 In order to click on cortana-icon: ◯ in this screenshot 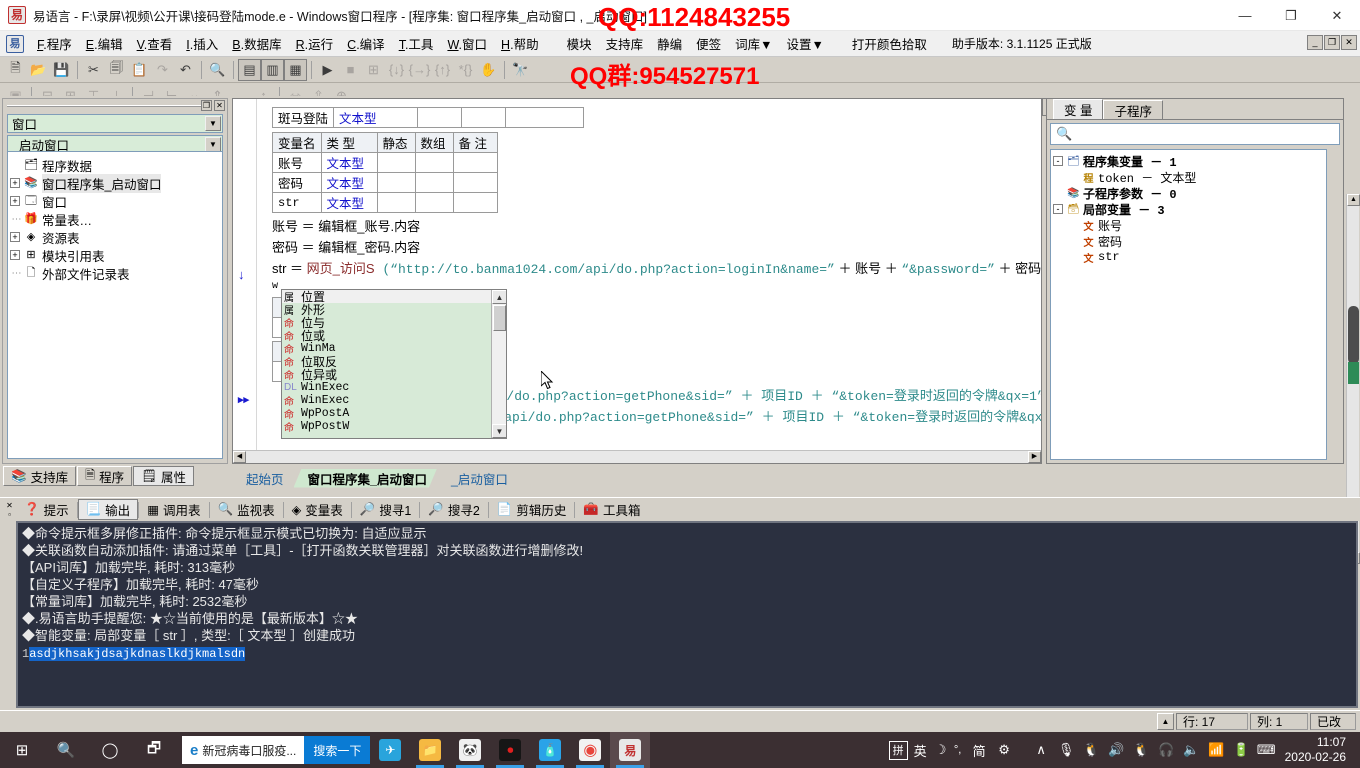, I will do `click(110, 750)`.